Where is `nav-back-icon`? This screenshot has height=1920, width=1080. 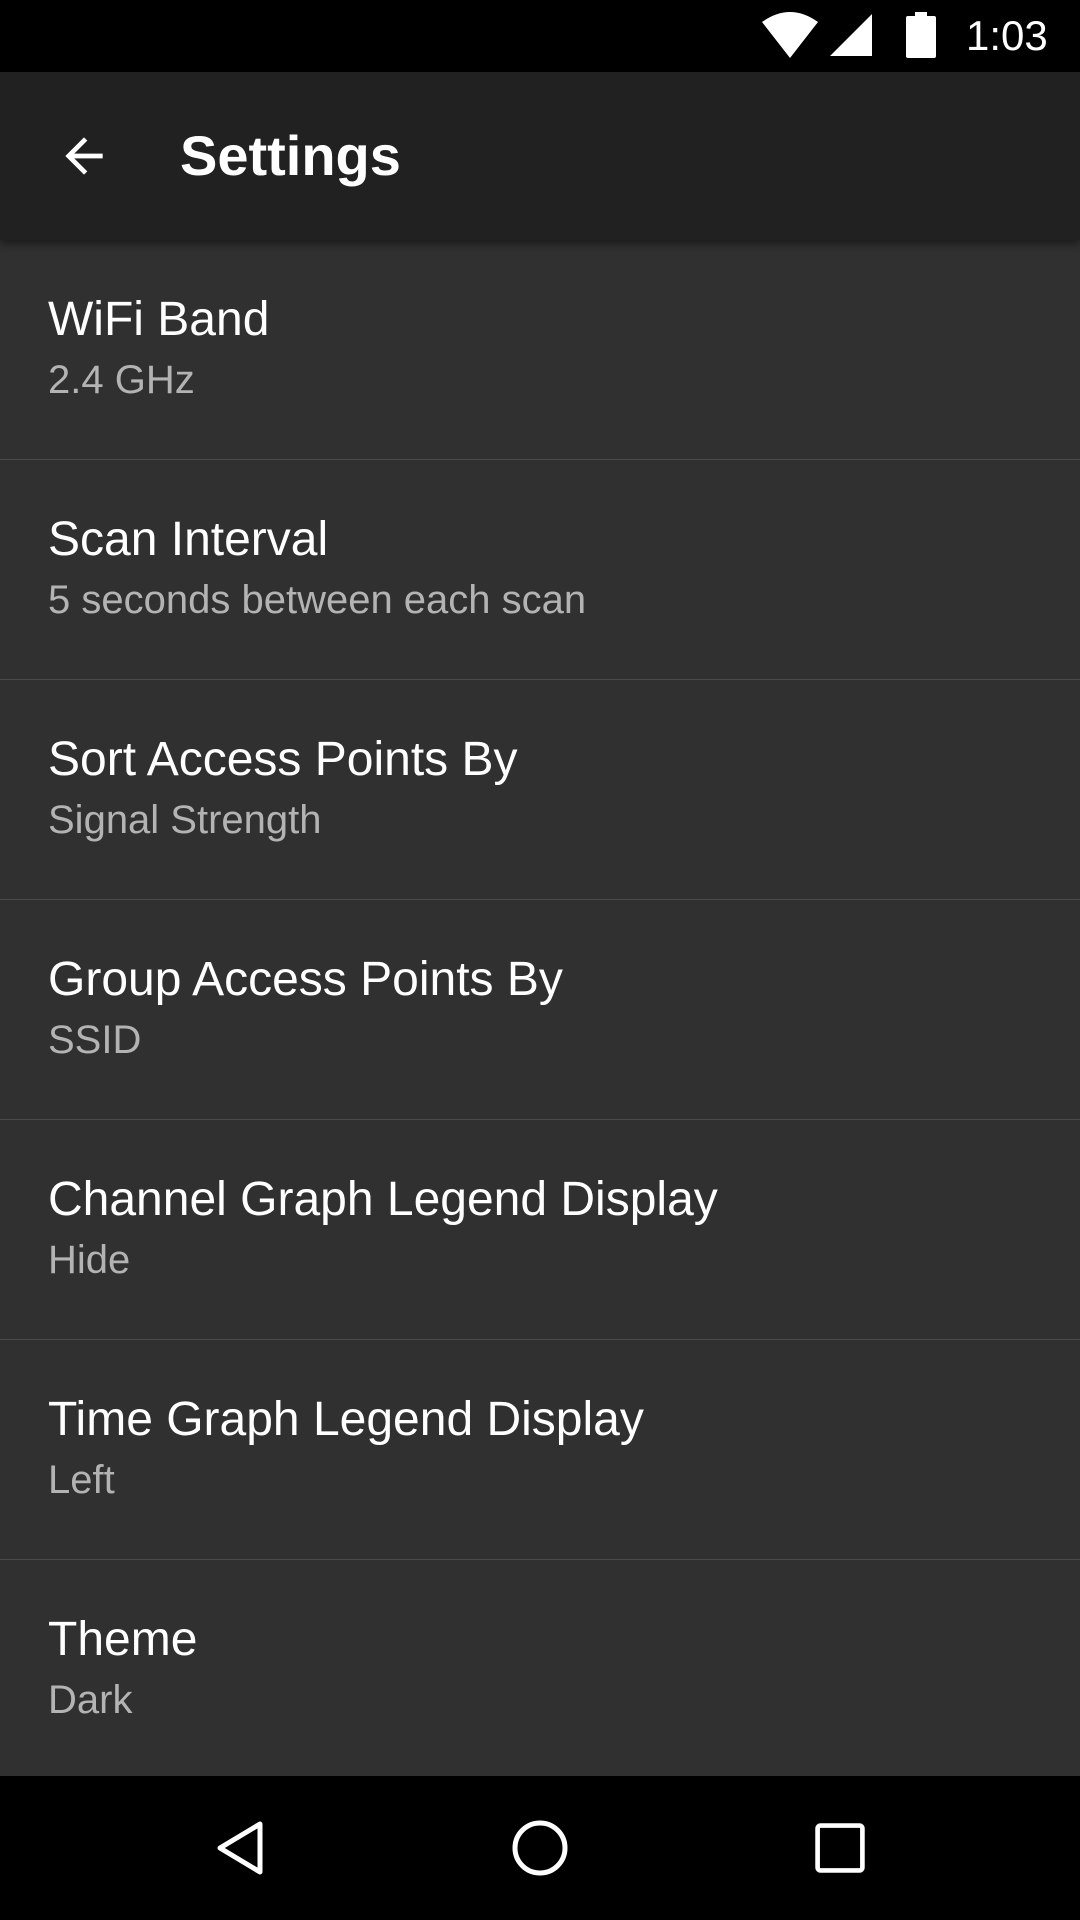
nav-back-icon is located at coordinates (240, 1848).